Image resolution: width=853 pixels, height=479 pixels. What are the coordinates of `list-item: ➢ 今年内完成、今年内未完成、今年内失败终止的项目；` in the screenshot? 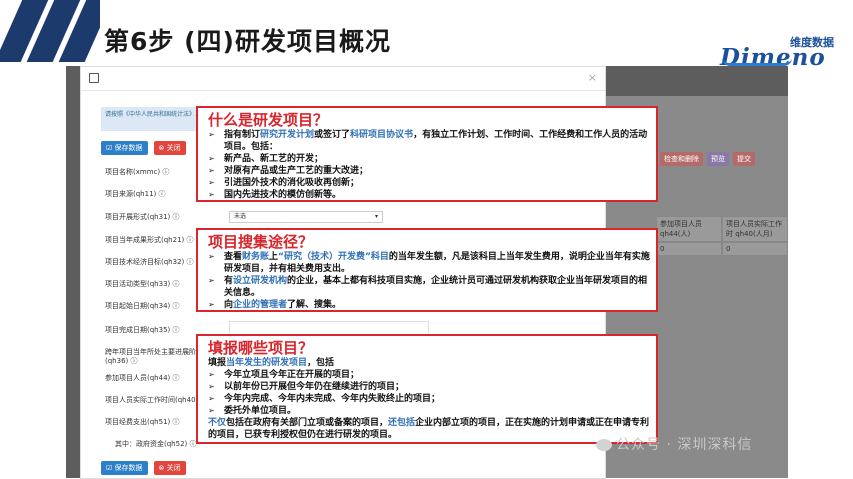 It's located at (324, 399).